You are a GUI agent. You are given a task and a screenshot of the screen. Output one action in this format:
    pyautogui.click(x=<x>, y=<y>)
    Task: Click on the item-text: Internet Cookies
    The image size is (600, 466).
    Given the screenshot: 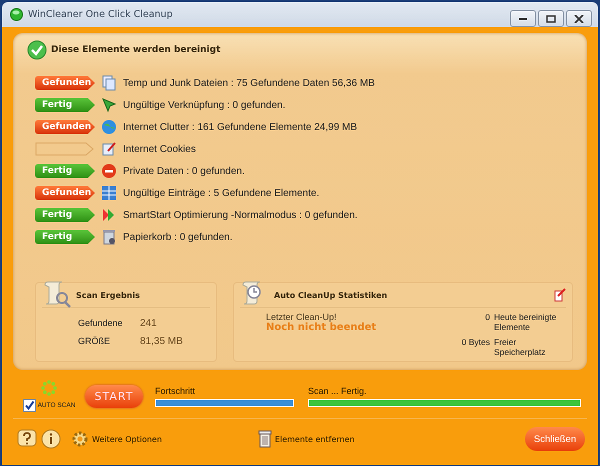 What is the action you would take?
    pyautogui.click(x=159, y=149)
    